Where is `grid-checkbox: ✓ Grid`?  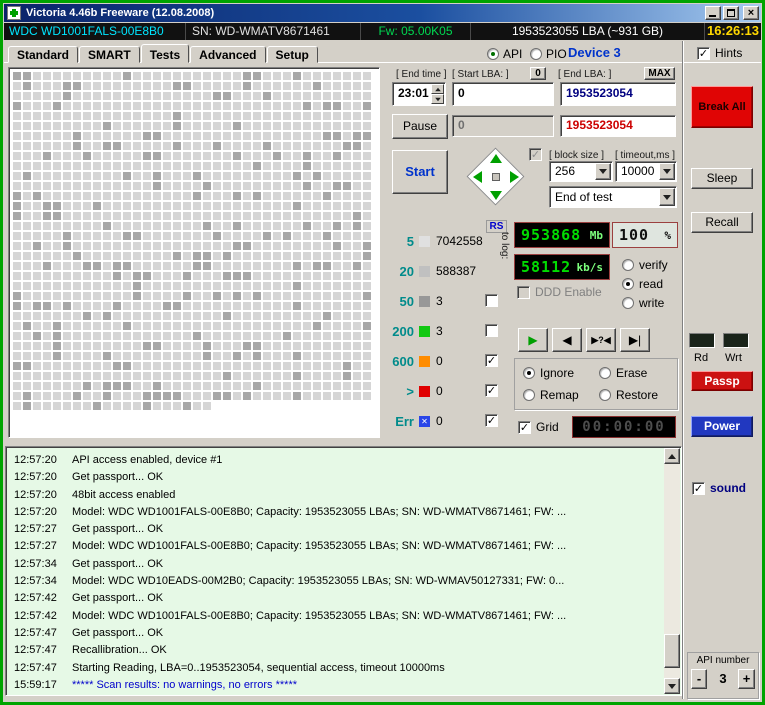 grid-checkbox: ✓ Grid is located at coordinates (538, 427).